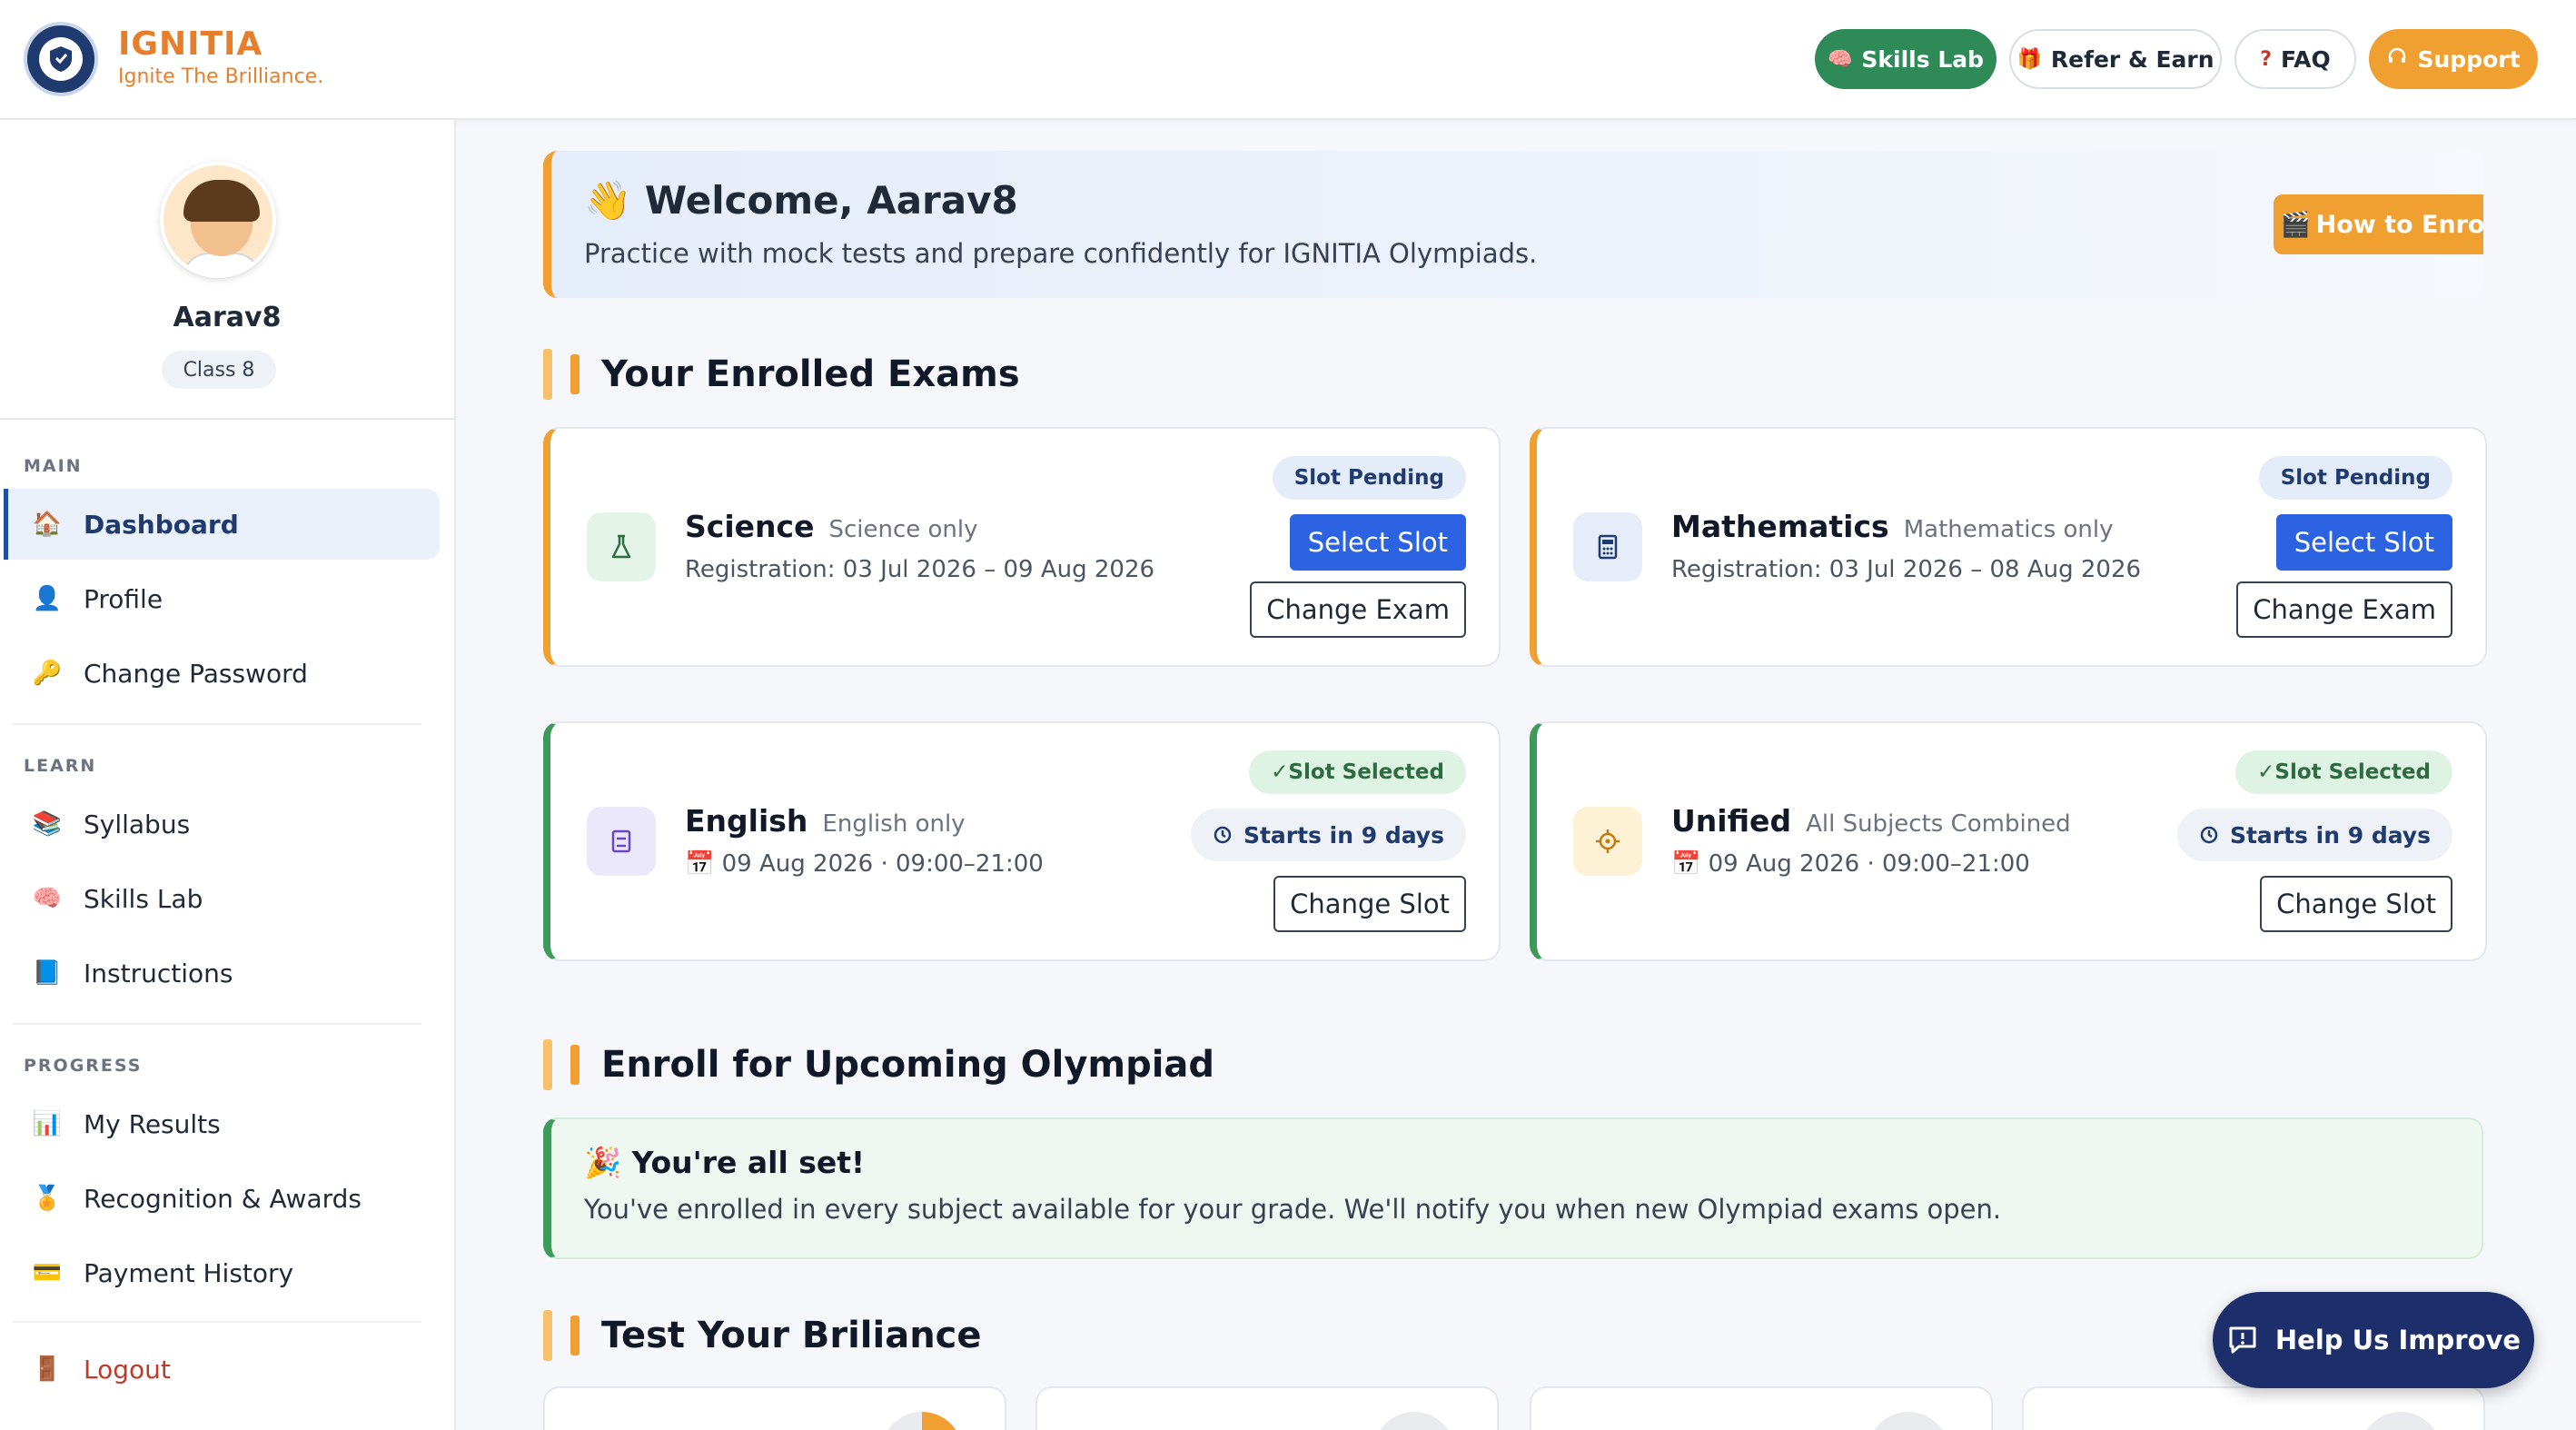 This screenshot has height=1430, width=2576. Describe the element at coordinates (748, 1162) in the screenshot. I see `all-set-title-text: You're all set!` at that location.